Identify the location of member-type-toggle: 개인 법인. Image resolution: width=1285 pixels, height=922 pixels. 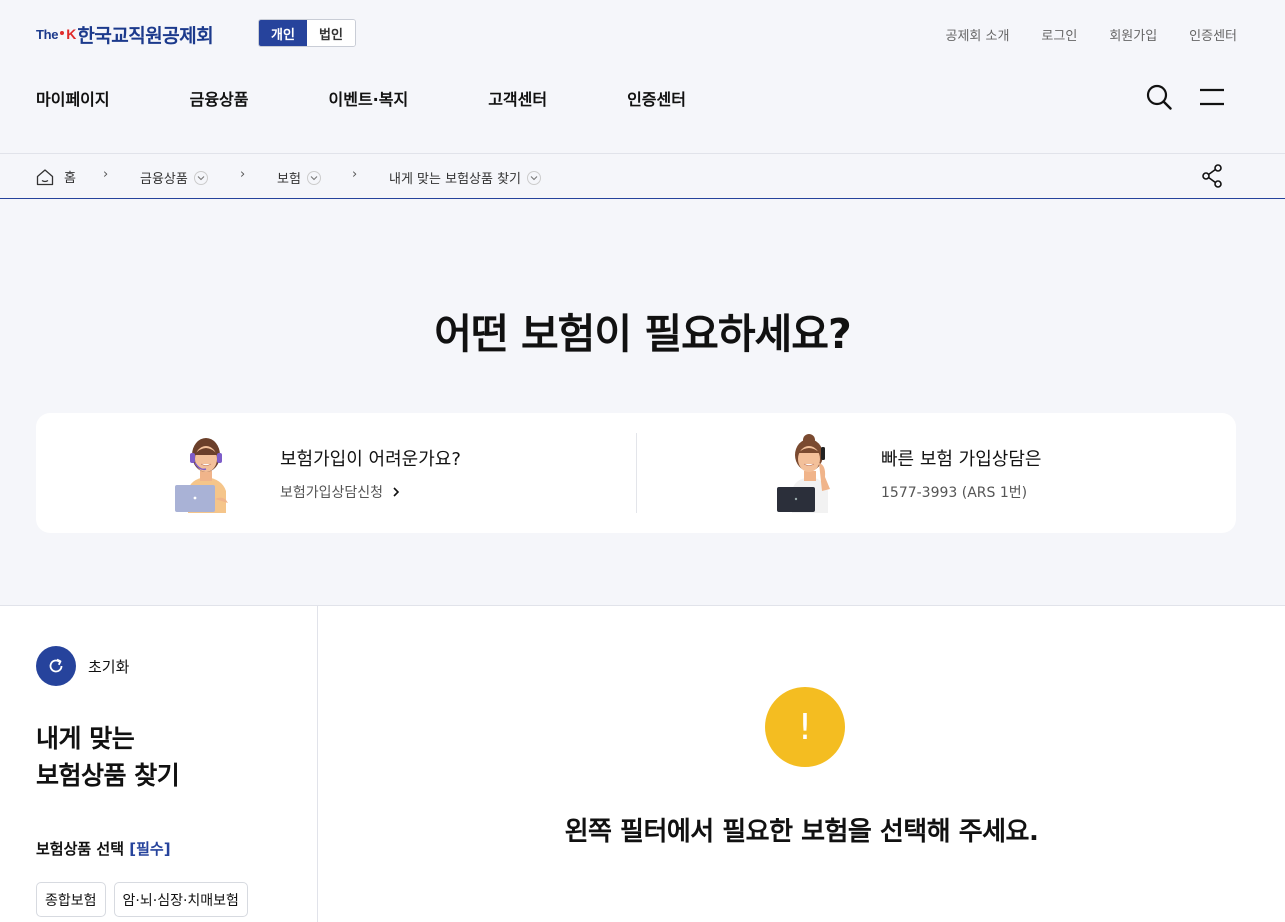
(307, 33).